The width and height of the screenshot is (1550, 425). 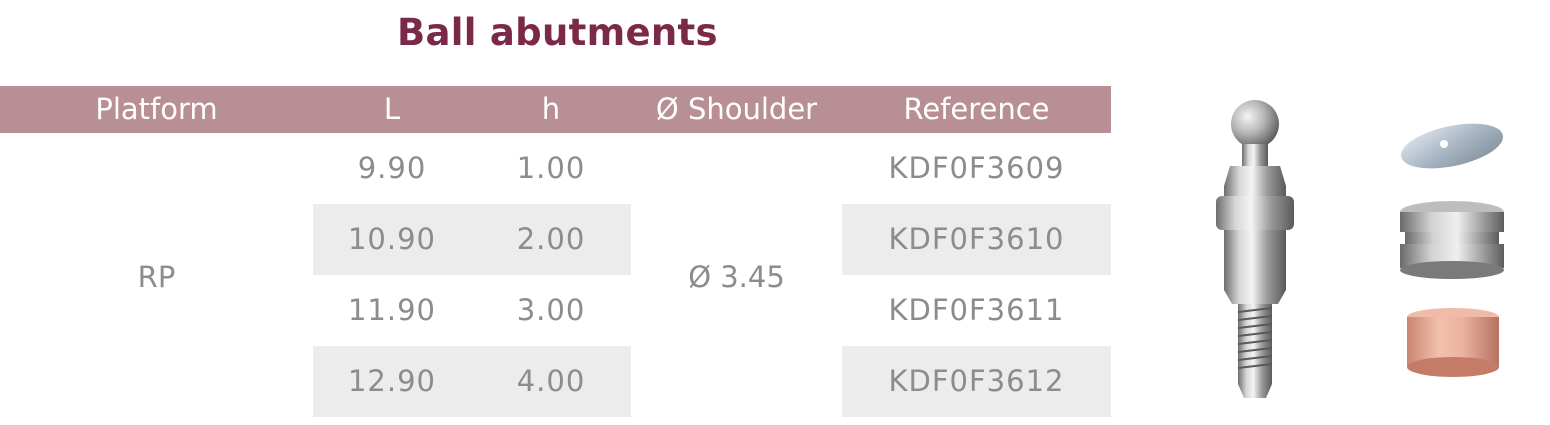 I want to click on cell-reference: KDF0F3609, so click(x=976, y=168).